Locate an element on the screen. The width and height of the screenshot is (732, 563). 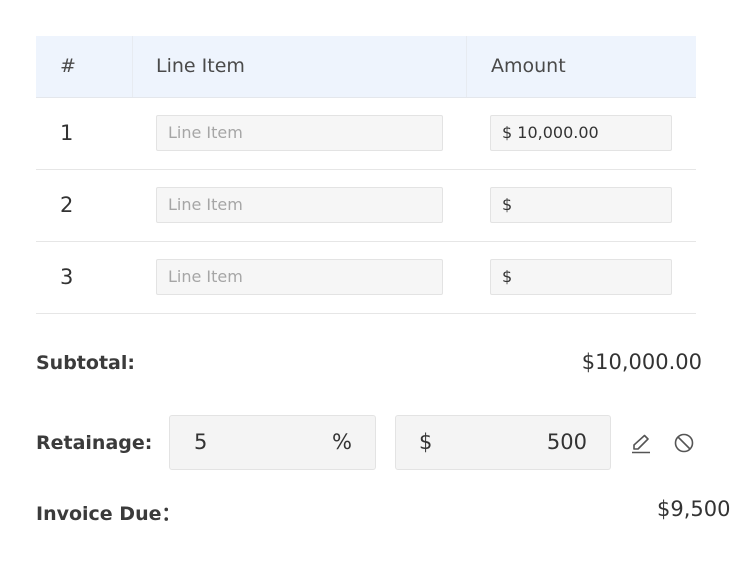
retainage-percent-input: 5 % is located at coordinates (272, 442).